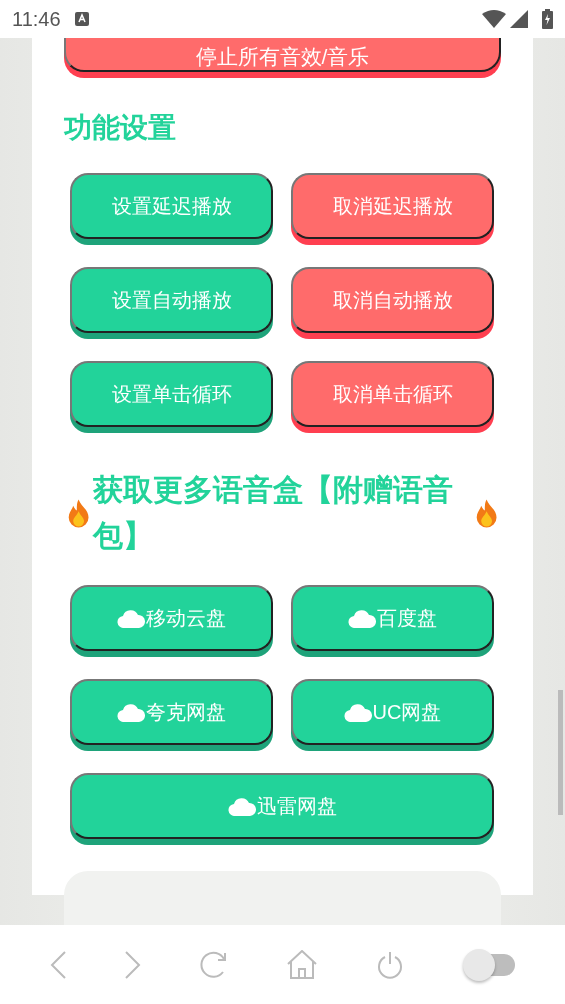 The width and height of the screenshot is (565, 1004). What do you see at coordinates (57, 964) in the screenshot?
I see `back-icon` at bounding box center [57, 964].